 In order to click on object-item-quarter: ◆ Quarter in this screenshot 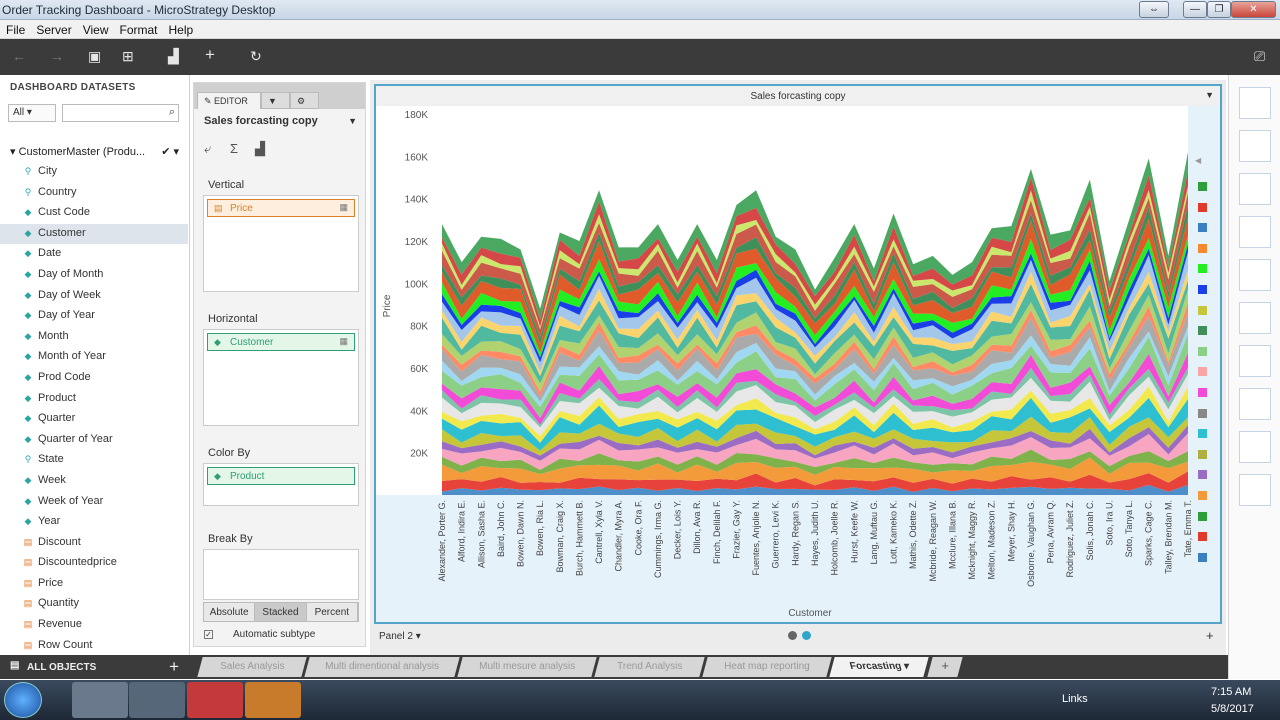, I will do `click(94, 419)`.